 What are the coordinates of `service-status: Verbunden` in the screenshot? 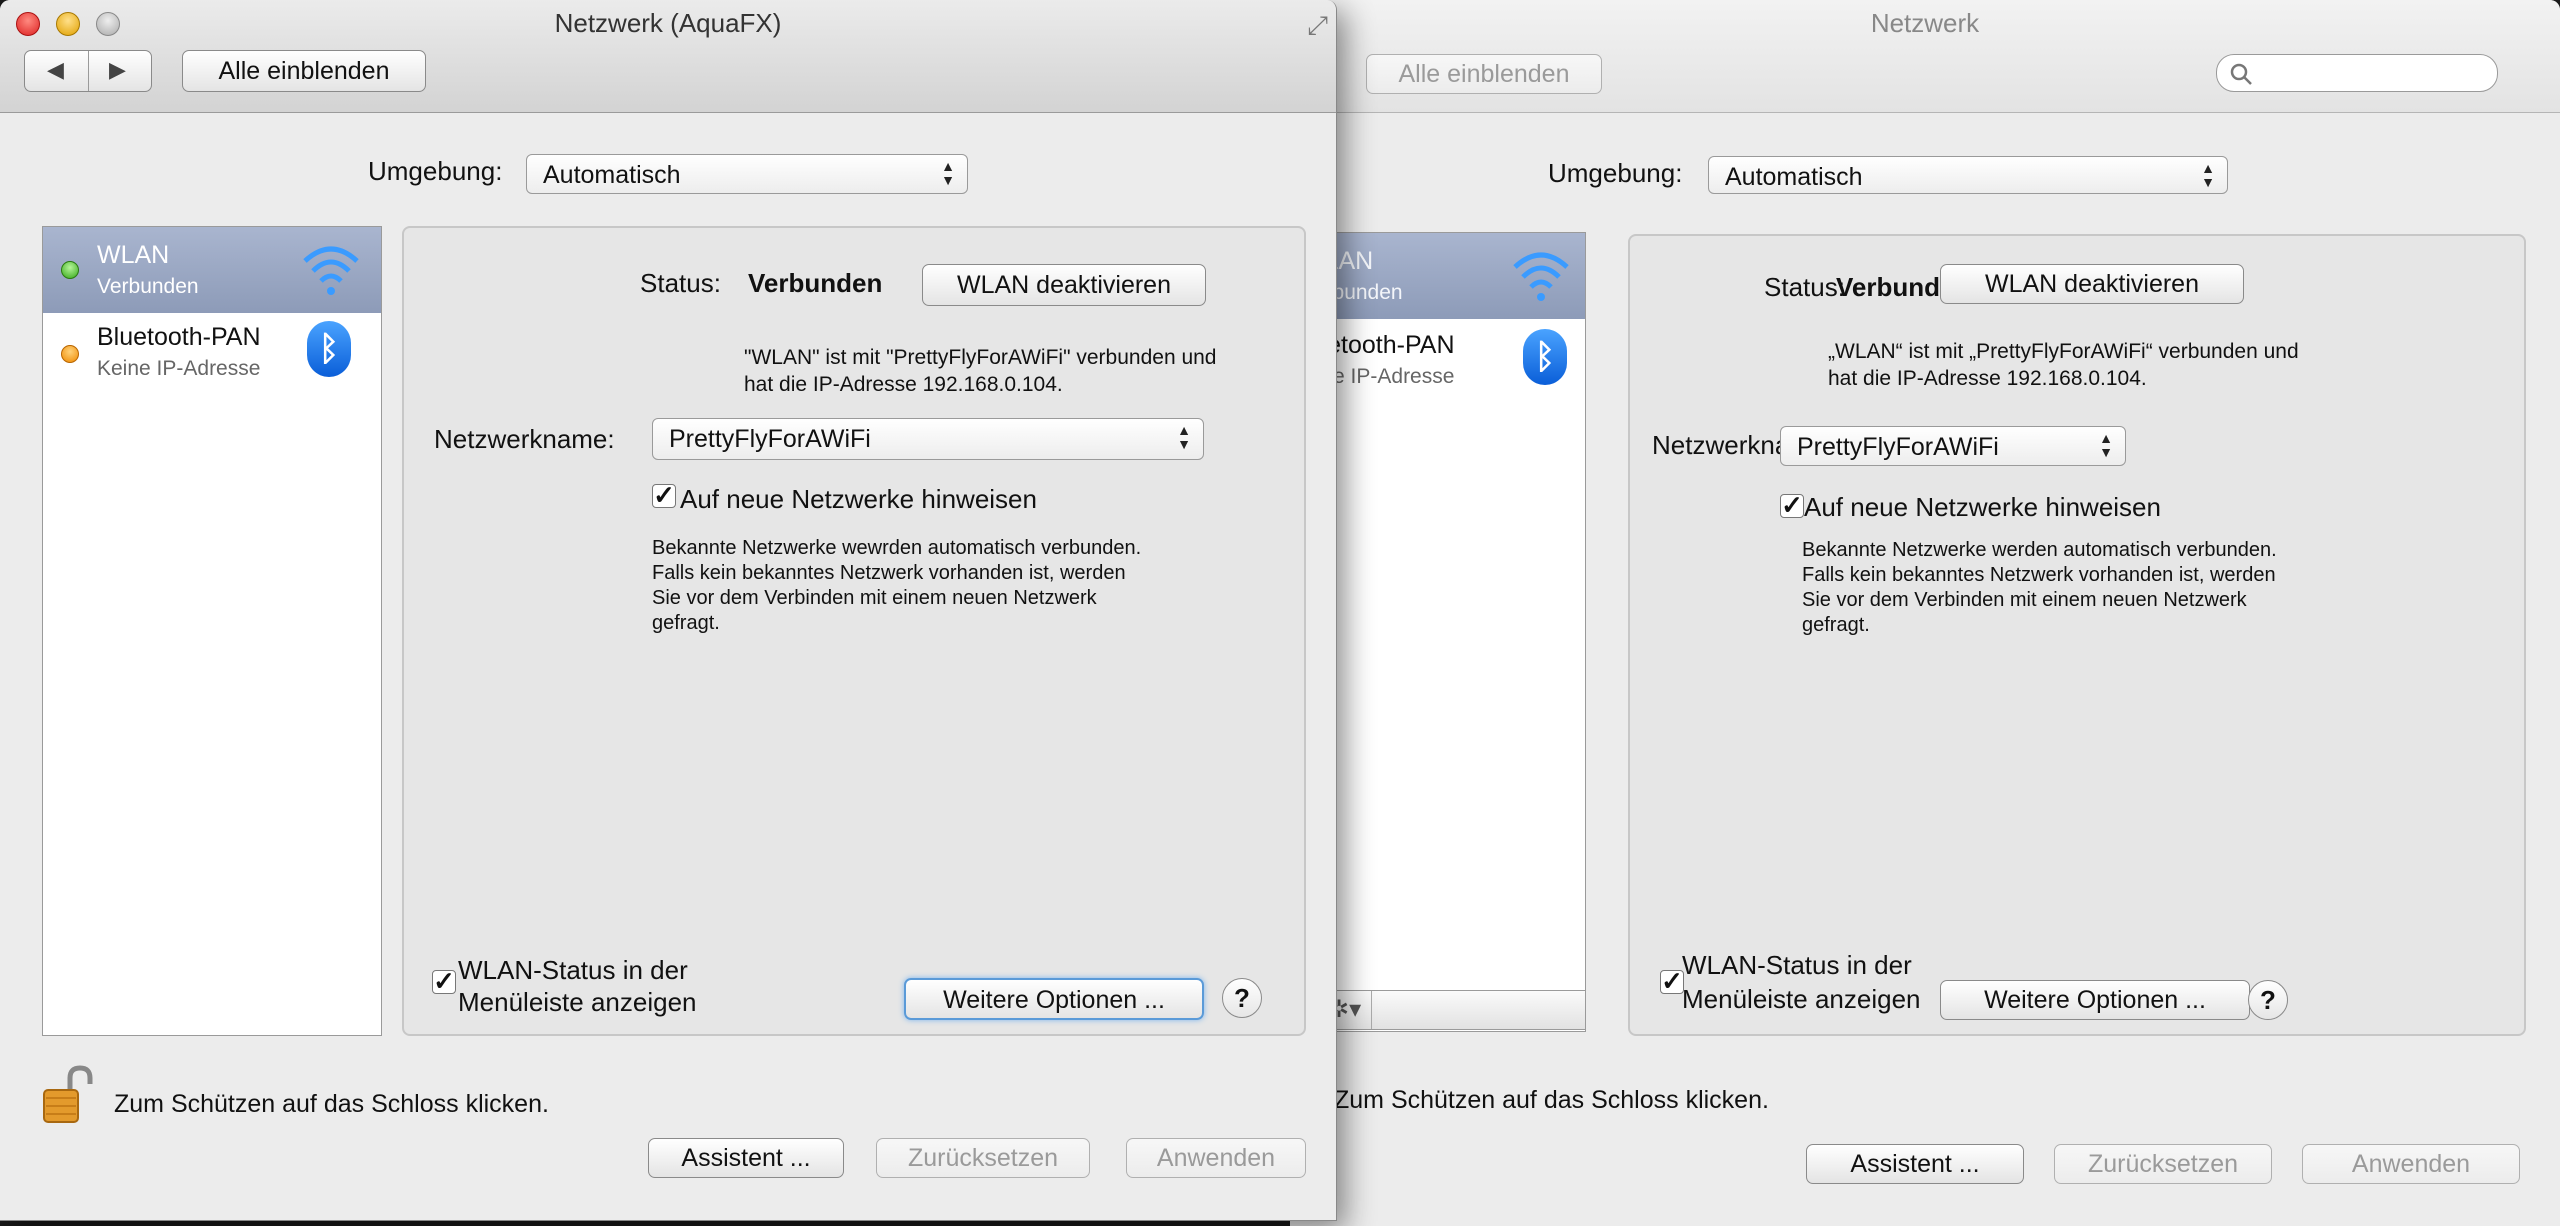 It's located at (148, 286).